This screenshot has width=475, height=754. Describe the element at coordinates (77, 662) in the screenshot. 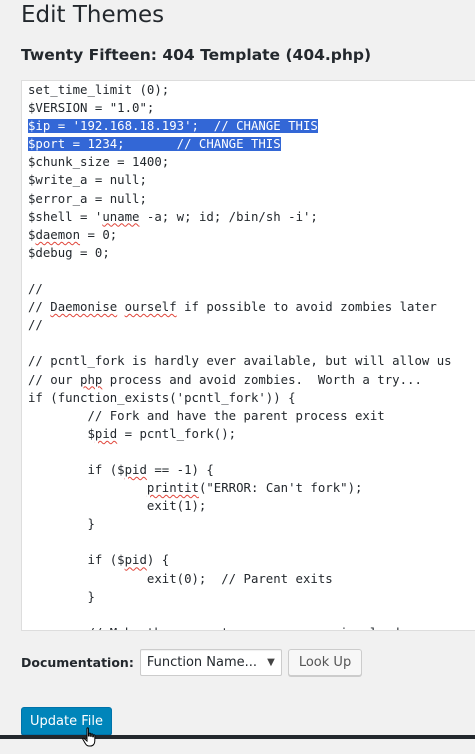

I see `documentation-label: Documentation:` at that location.